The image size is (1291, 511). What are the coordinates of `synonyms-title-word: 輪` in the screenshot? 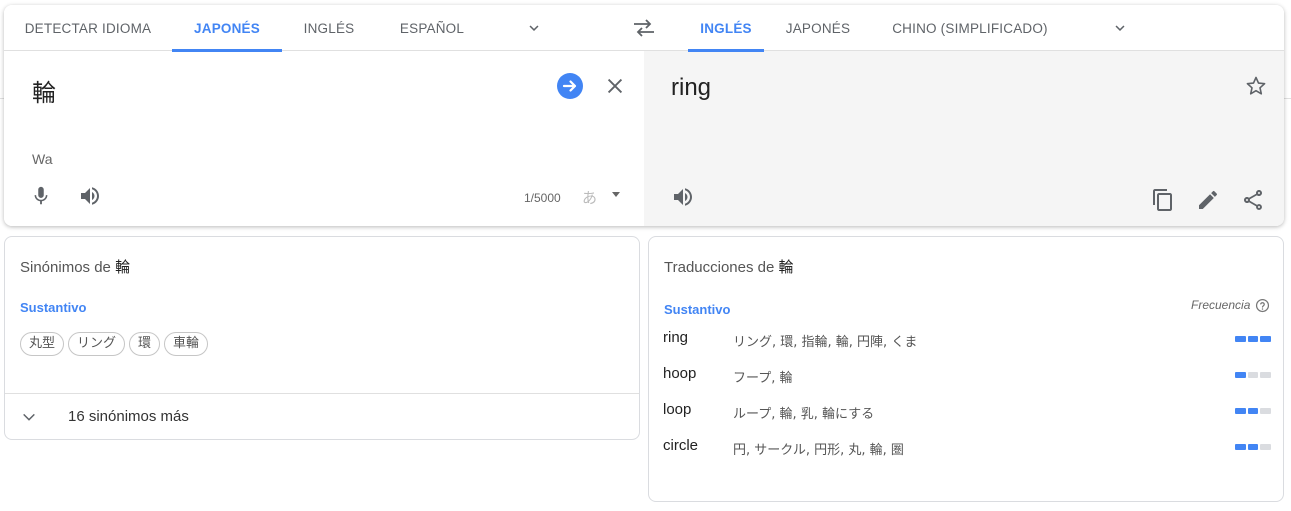 It's located at (123, 267).